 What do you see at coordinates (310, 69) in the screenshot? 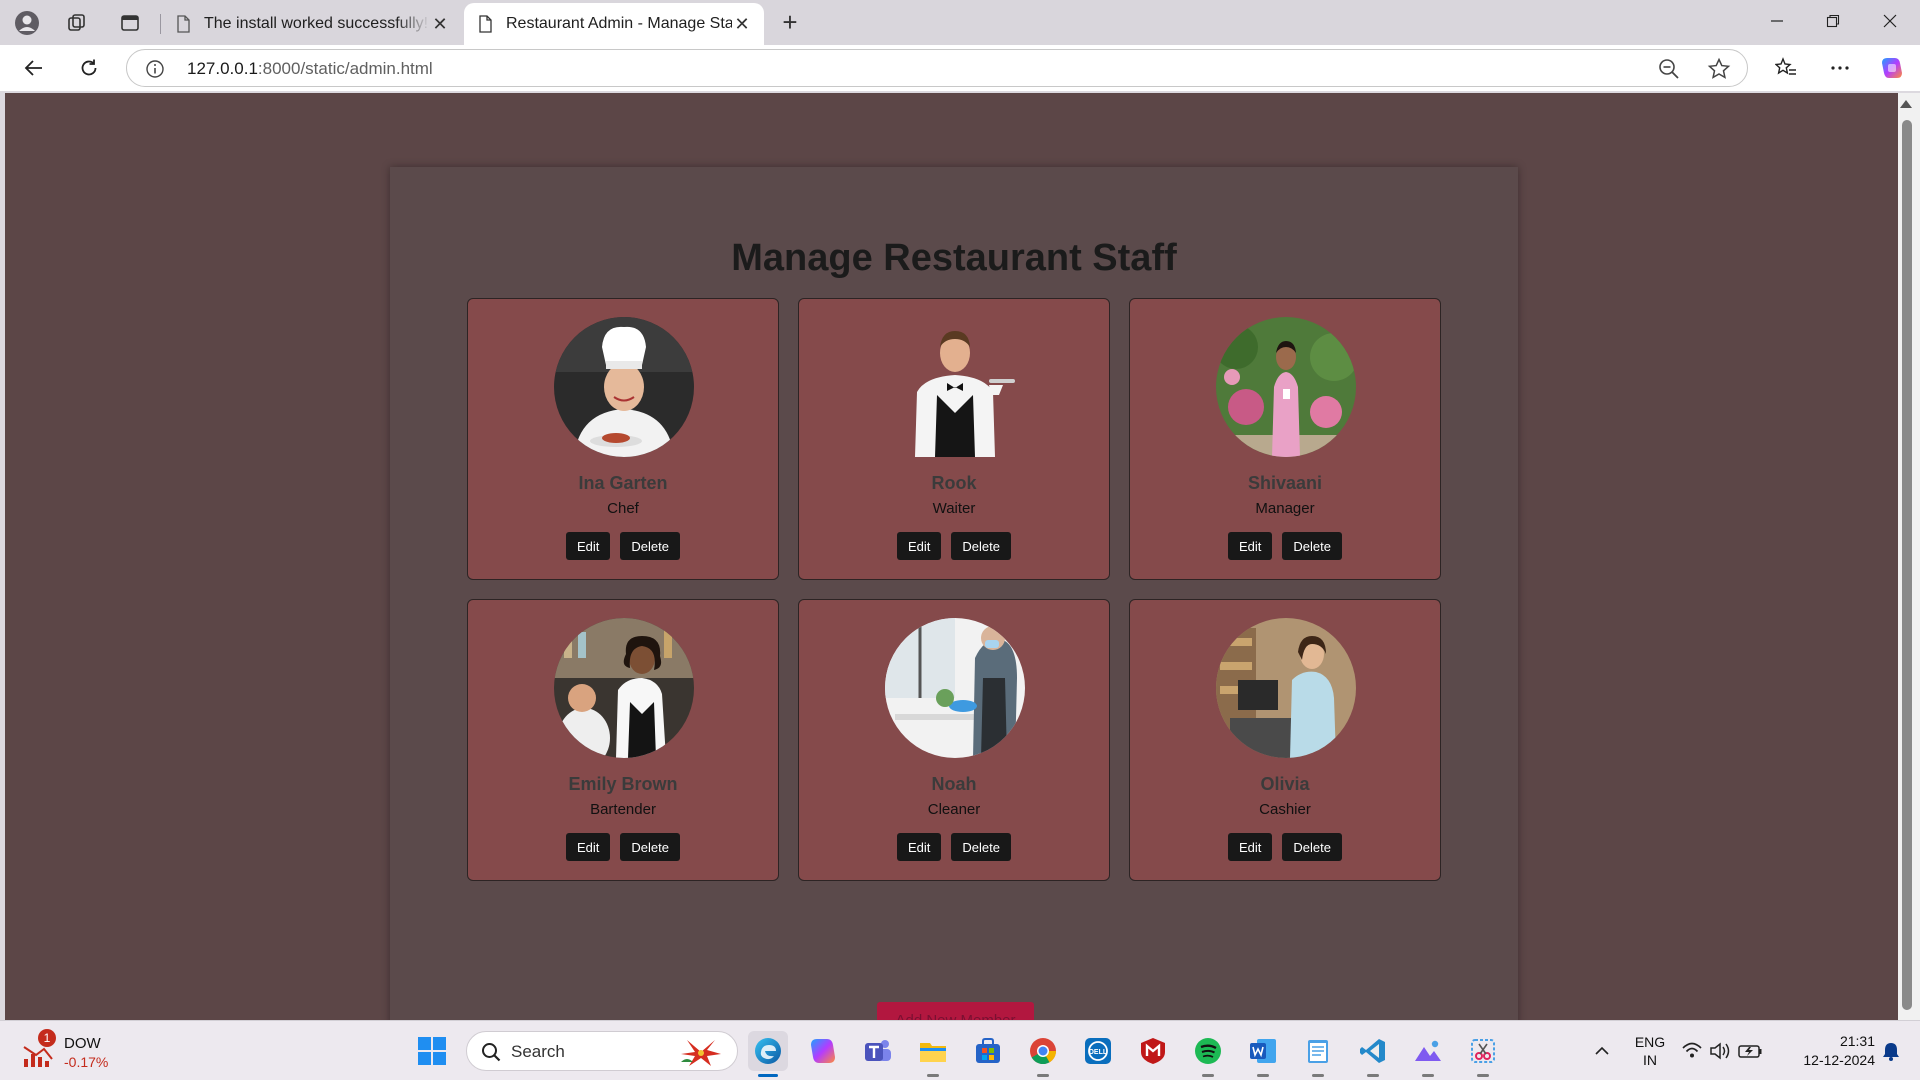
I see `url-text: 127.0.0.1:8000/static/admin.html` at bounding box center [310, 69].